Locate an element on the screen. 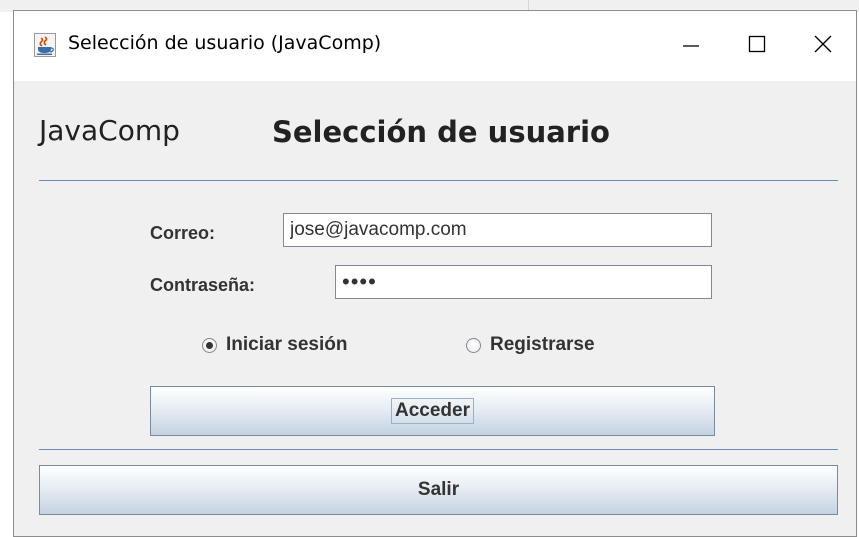 This screenshot has height=537, width=859. password-label: Contraseña: is located at coordinates (203, 285).